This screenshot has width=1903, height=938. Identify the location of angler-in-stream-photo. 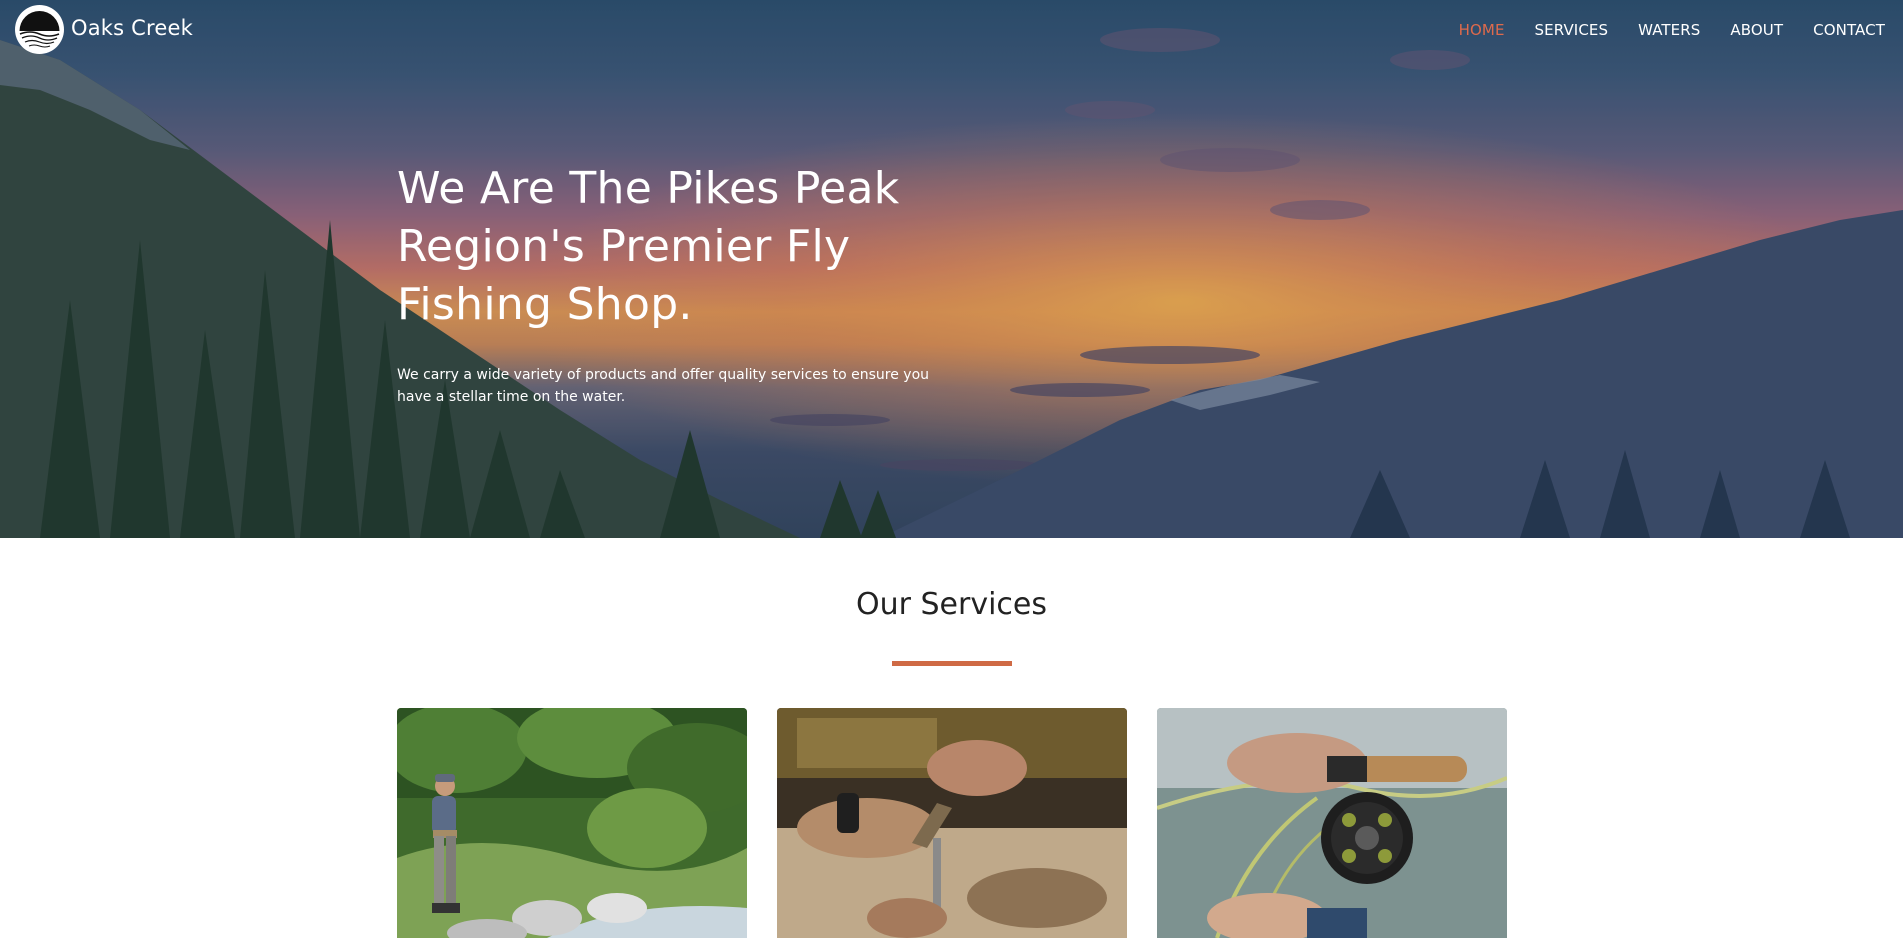
(572, 823).